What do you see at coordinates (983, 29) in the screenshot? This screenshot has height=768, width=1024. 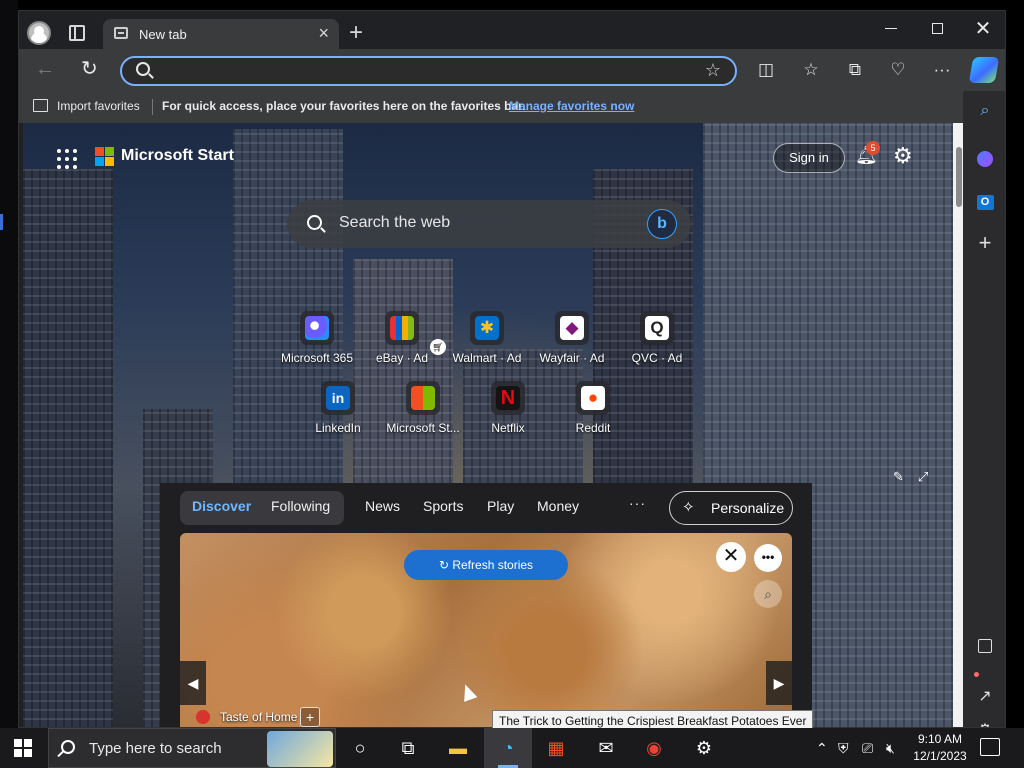 I see `close-window-button: ✕` at bounding box center [983, 29].